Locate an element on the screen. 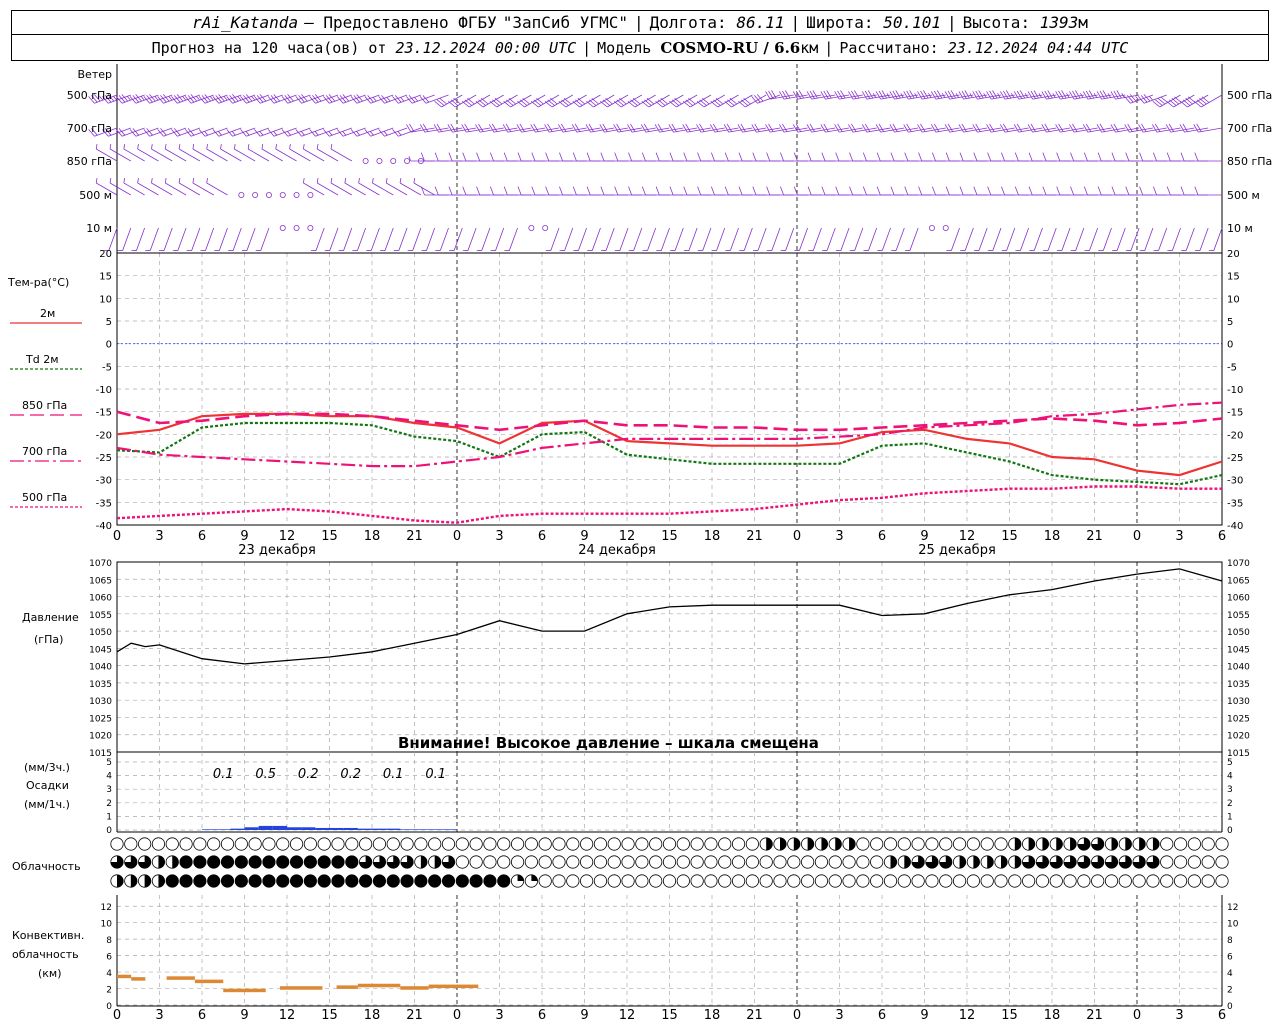  conv-ytick-left: 2 is located at coordinates (109, 991).